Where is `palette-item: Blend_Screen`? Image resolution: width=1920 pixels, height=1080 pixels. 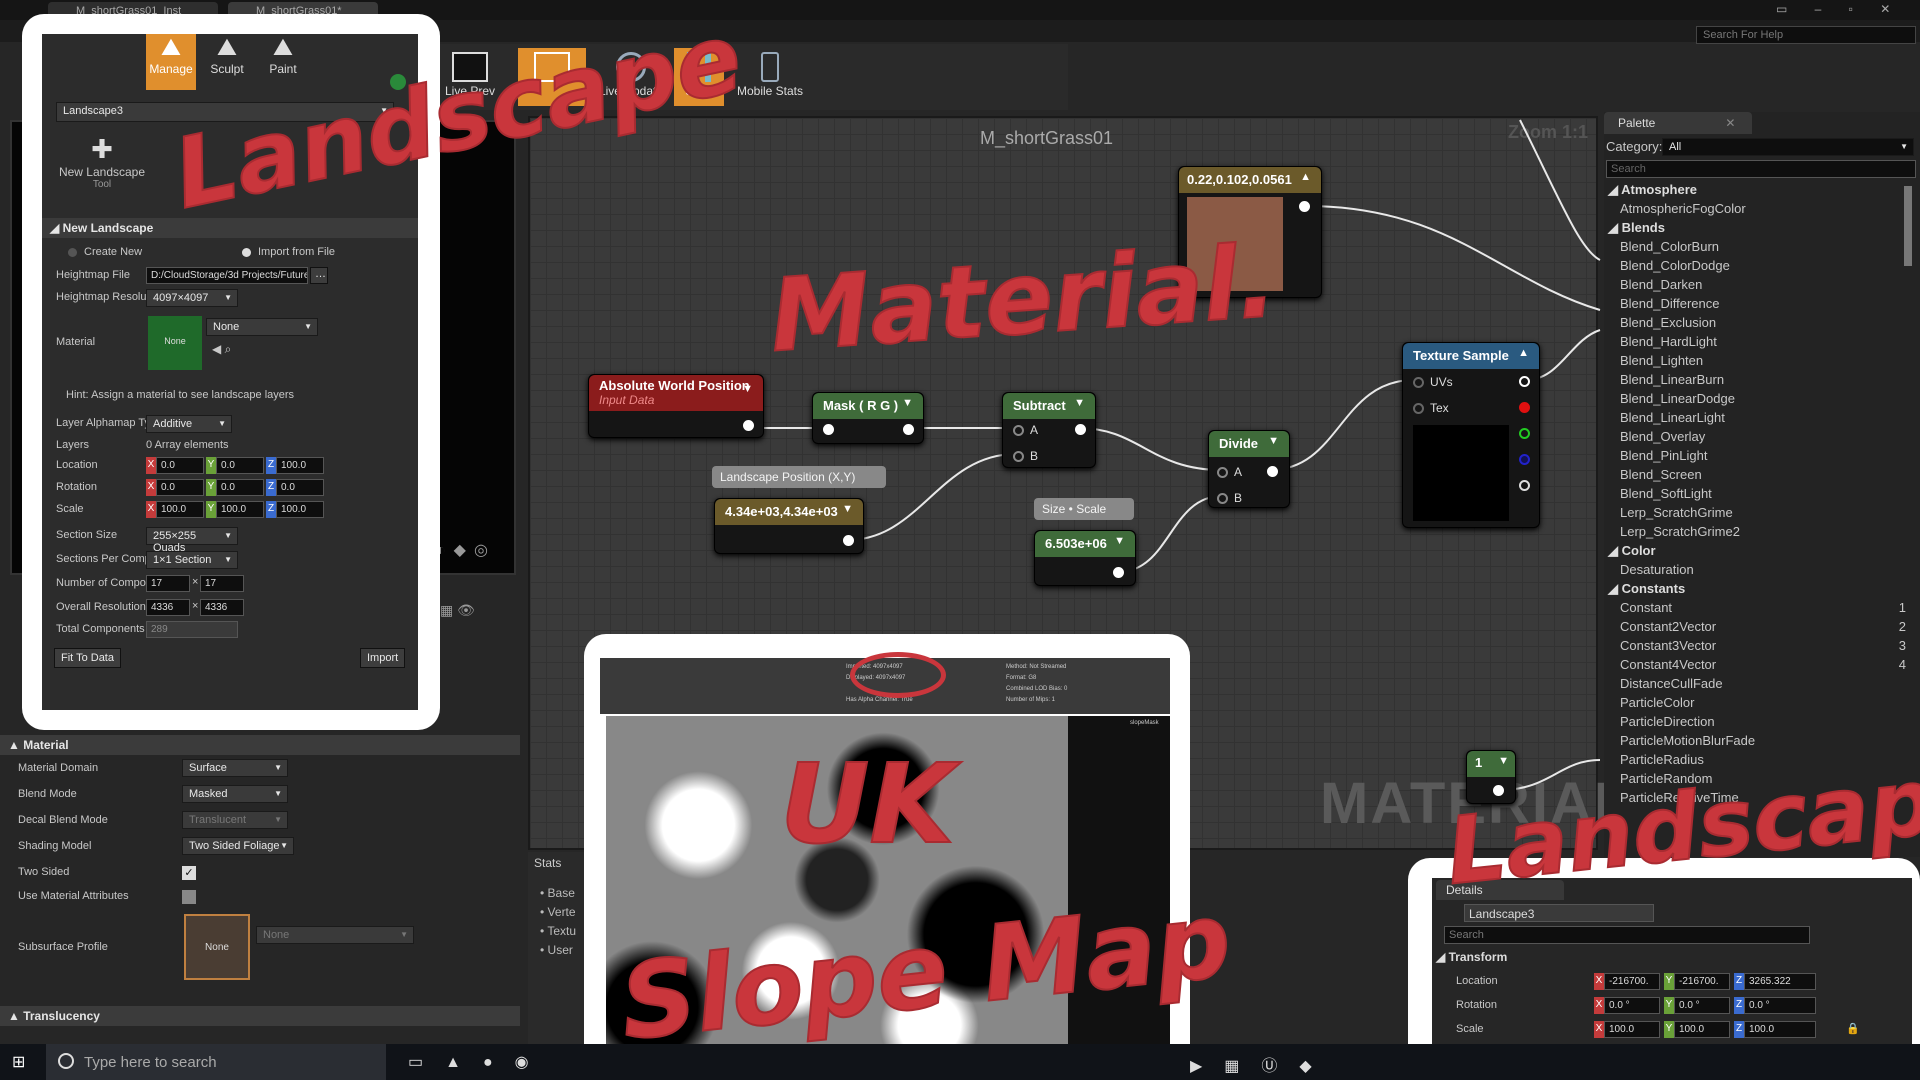
palette-item: Blend_Screen is located at coordinates (1756, 474).